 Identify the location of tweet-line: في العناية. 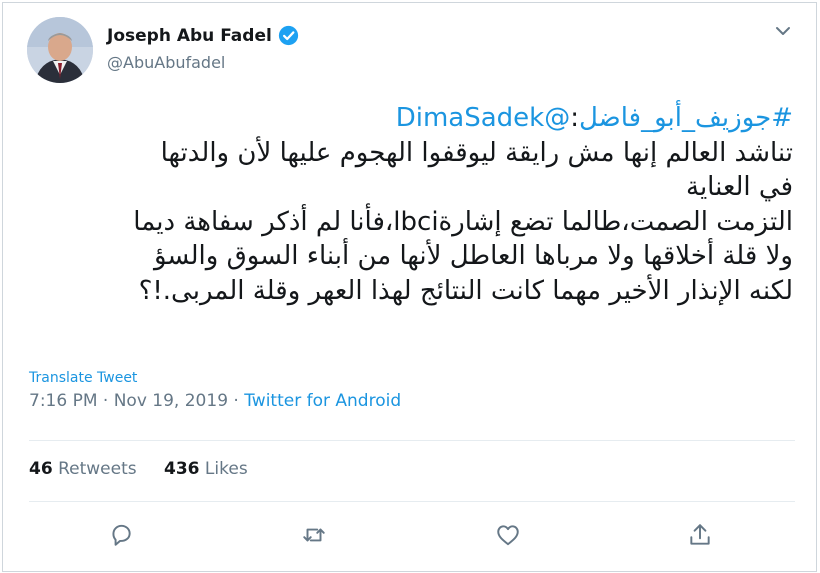
(739, 187).